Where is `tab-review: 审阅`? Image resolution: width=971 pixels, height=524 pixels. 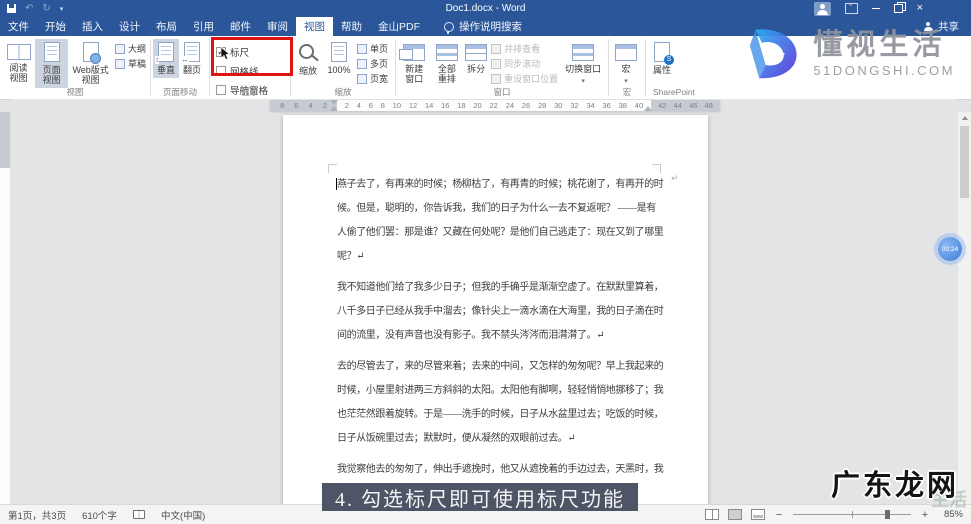
tab-review: 审阅 is located at coordinates (277, 26).